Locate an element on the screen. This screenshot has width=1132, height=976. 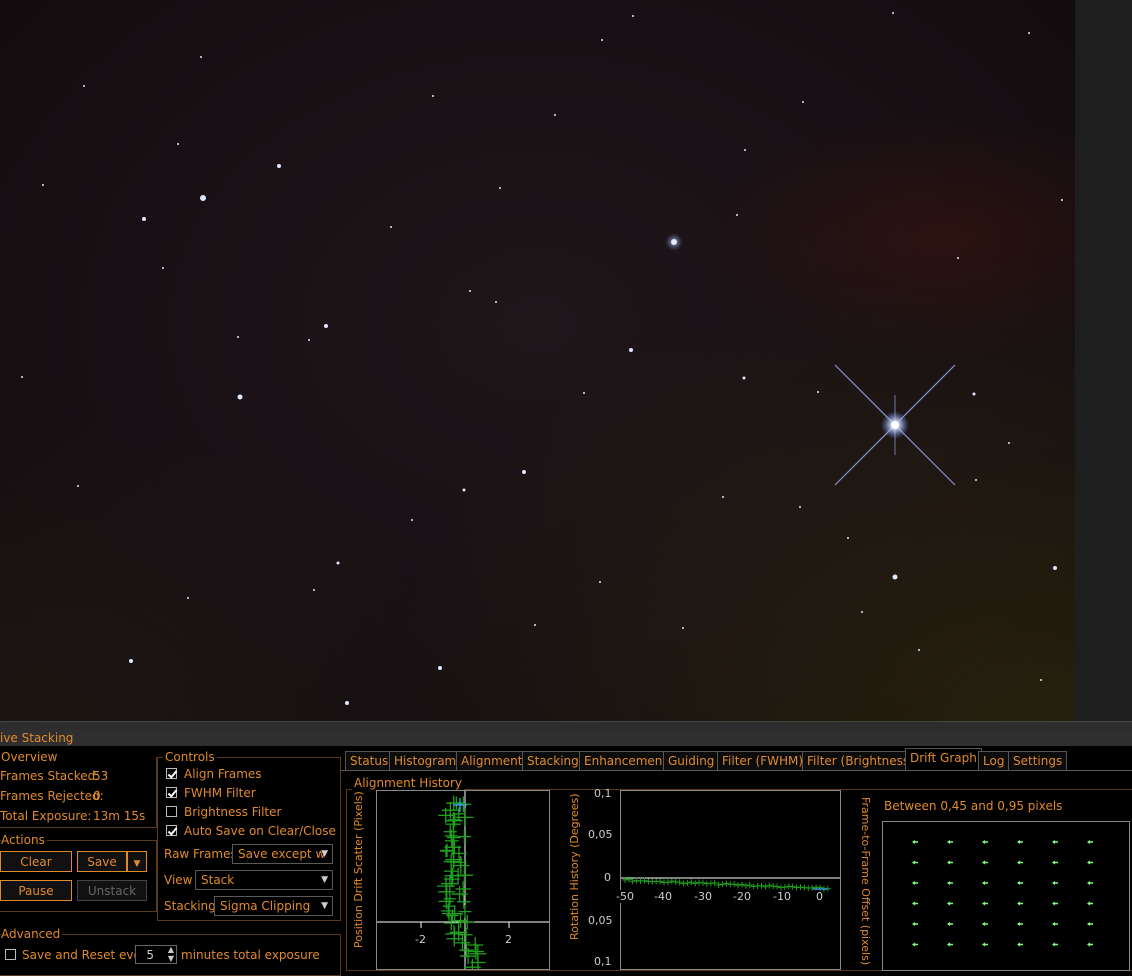
save-reset-minutes-stepper: 5 ▲ ▼ is located at coordinates (156, 954).